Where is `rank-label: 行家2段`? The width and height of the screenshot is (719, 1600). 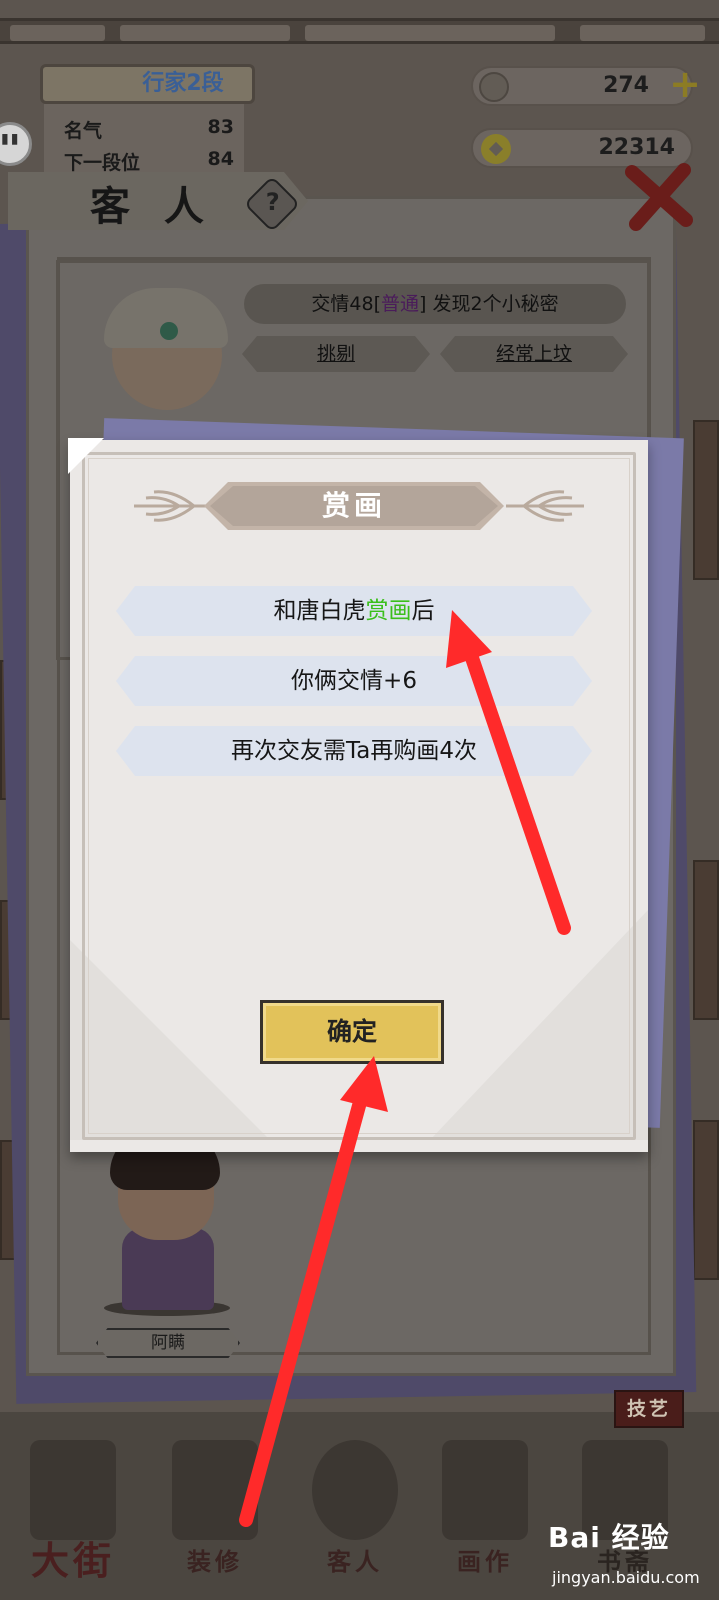
rank-label: 行家2段 is located at coordinates (183, 83).